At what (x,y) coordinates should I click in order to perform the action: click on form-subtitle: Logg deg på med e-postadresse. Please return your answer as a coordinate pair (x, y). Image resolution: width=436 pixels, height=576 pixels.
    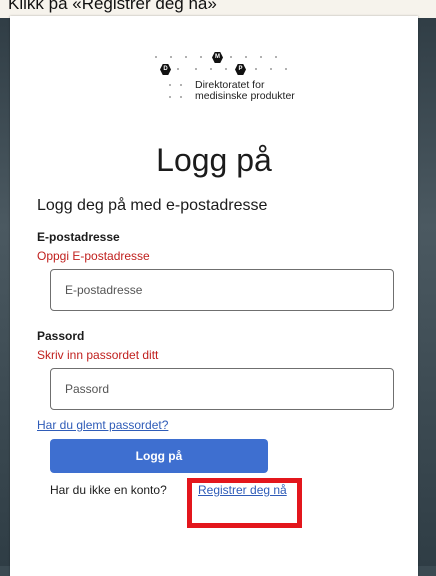
    Looking at the image, I should click on (152, 205).